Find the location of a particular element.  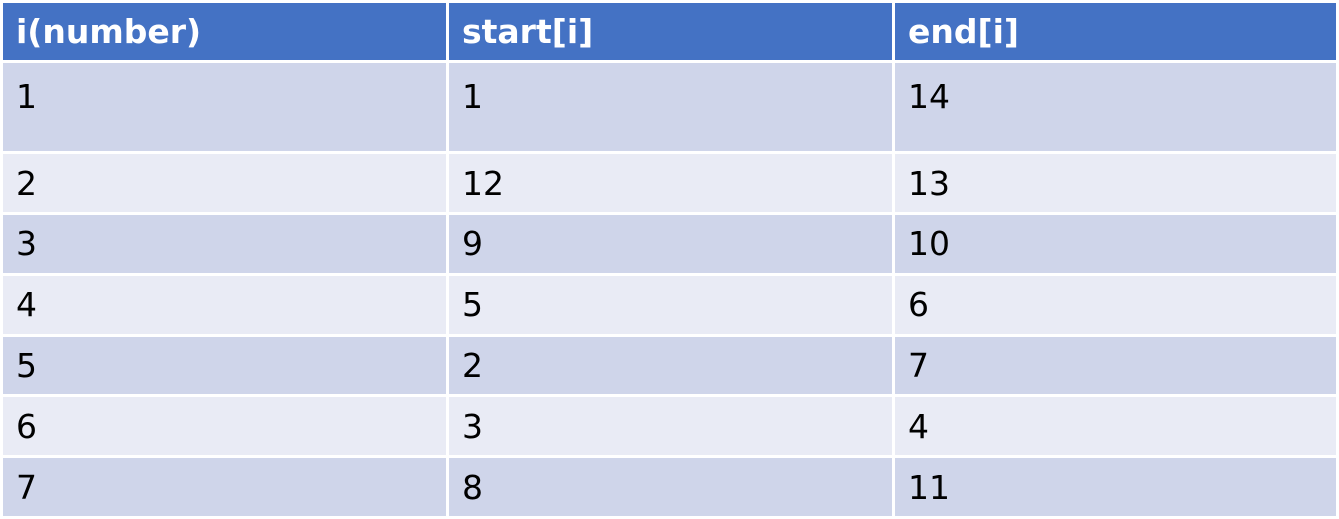

table-cell-start: 12 is located at coordinates (670, 183).